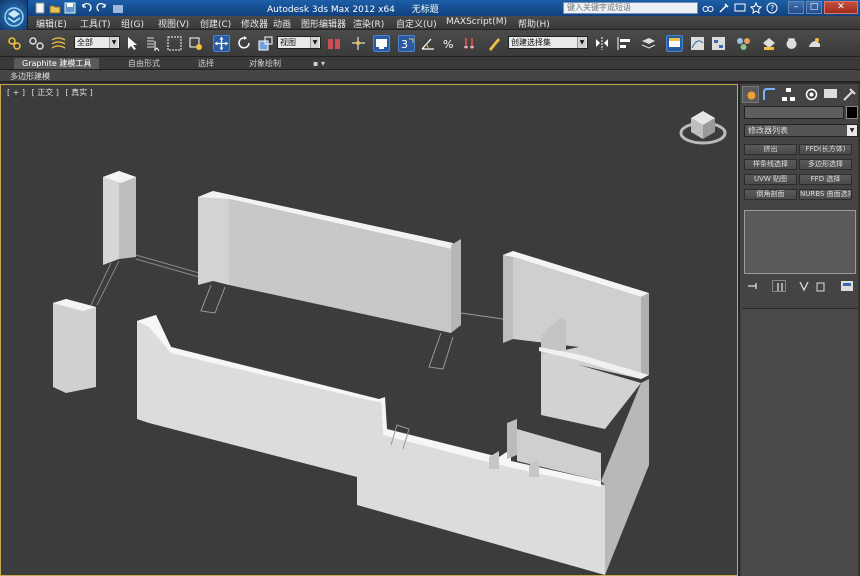  Describe the element at coordinates (811, 94) in the screenshot. I see `motion-panel-icon` at that location.